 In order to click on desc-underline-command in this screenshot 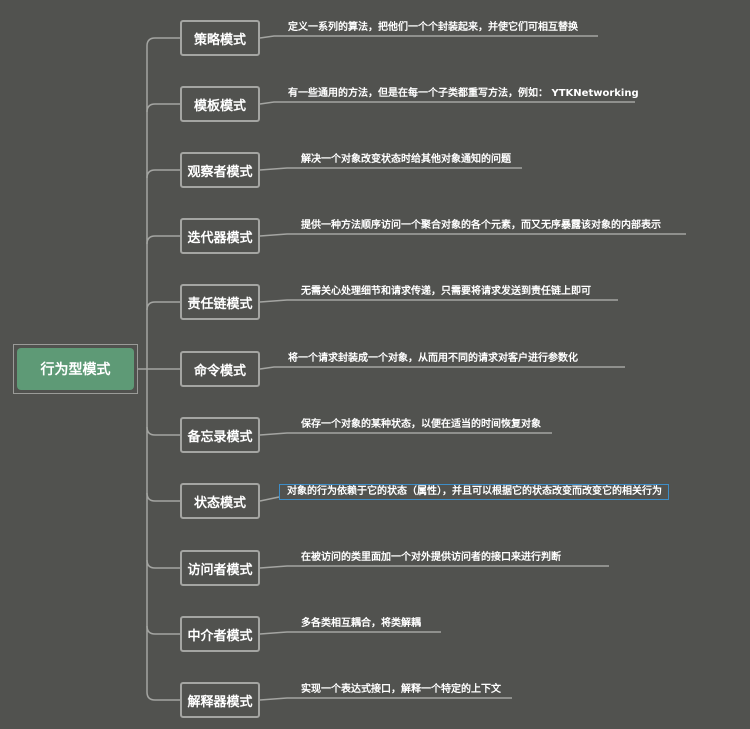, I will do `click(442, 368)`.